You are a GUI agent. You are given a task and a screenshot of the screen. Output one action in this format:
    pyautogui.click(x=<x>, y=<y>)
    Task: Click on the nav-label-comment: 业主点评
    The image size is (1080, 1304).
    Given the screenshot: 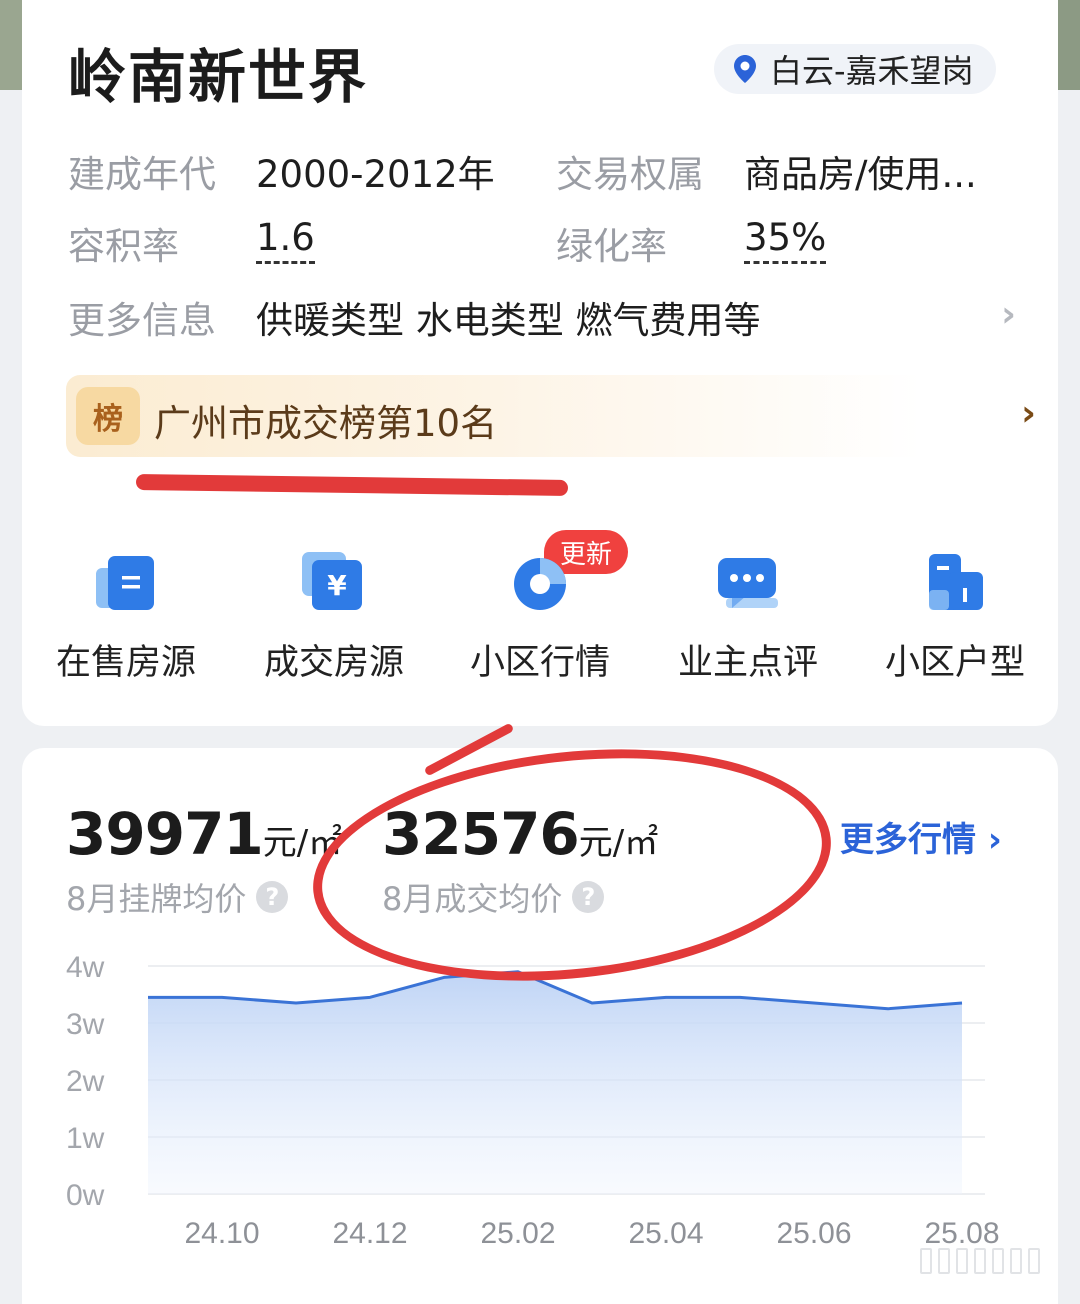 What is the action you would take?
    pyautogui.click(x=747, y=663)
    